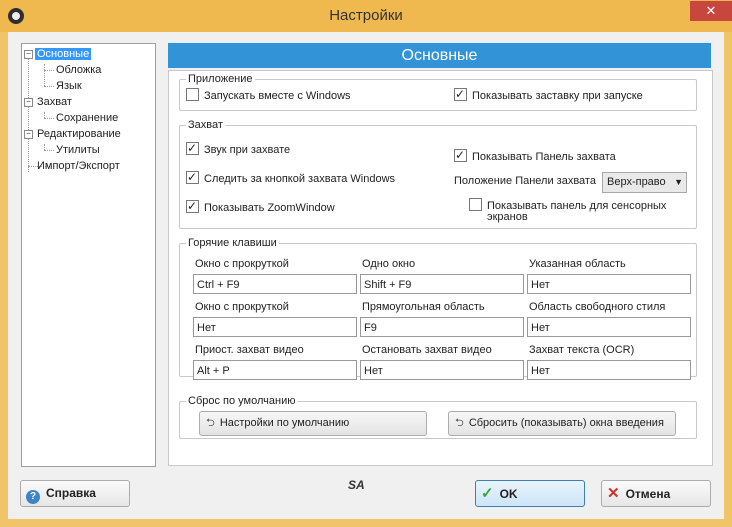  I want to click on show-splash-checkbox: Показывать заставку при запуске, so click(548, 95).